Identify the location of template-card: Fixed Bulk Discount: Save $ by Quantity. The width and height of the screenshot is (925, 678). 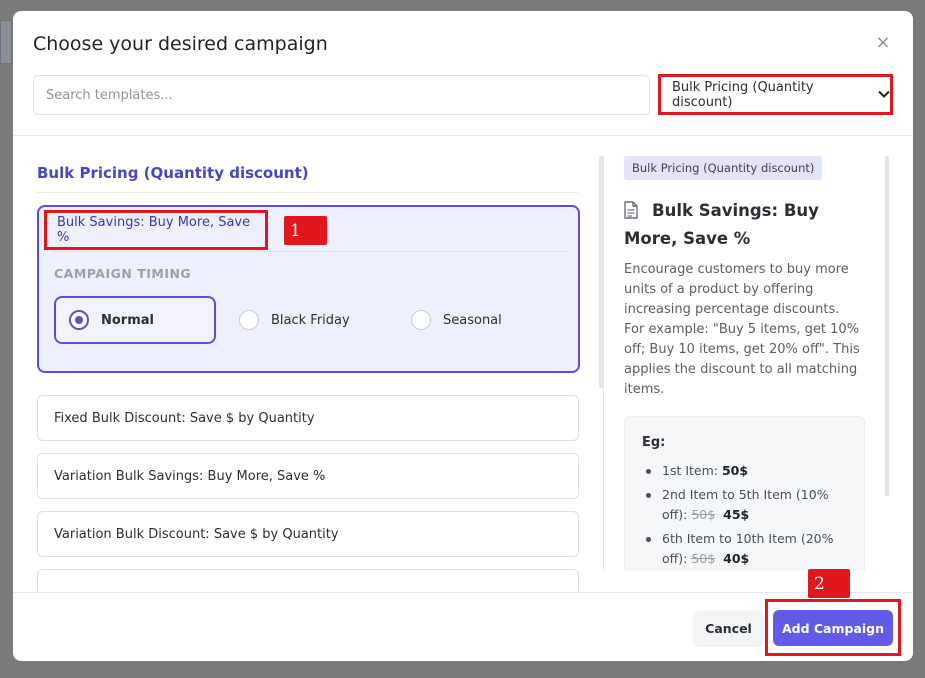
(308, 418).